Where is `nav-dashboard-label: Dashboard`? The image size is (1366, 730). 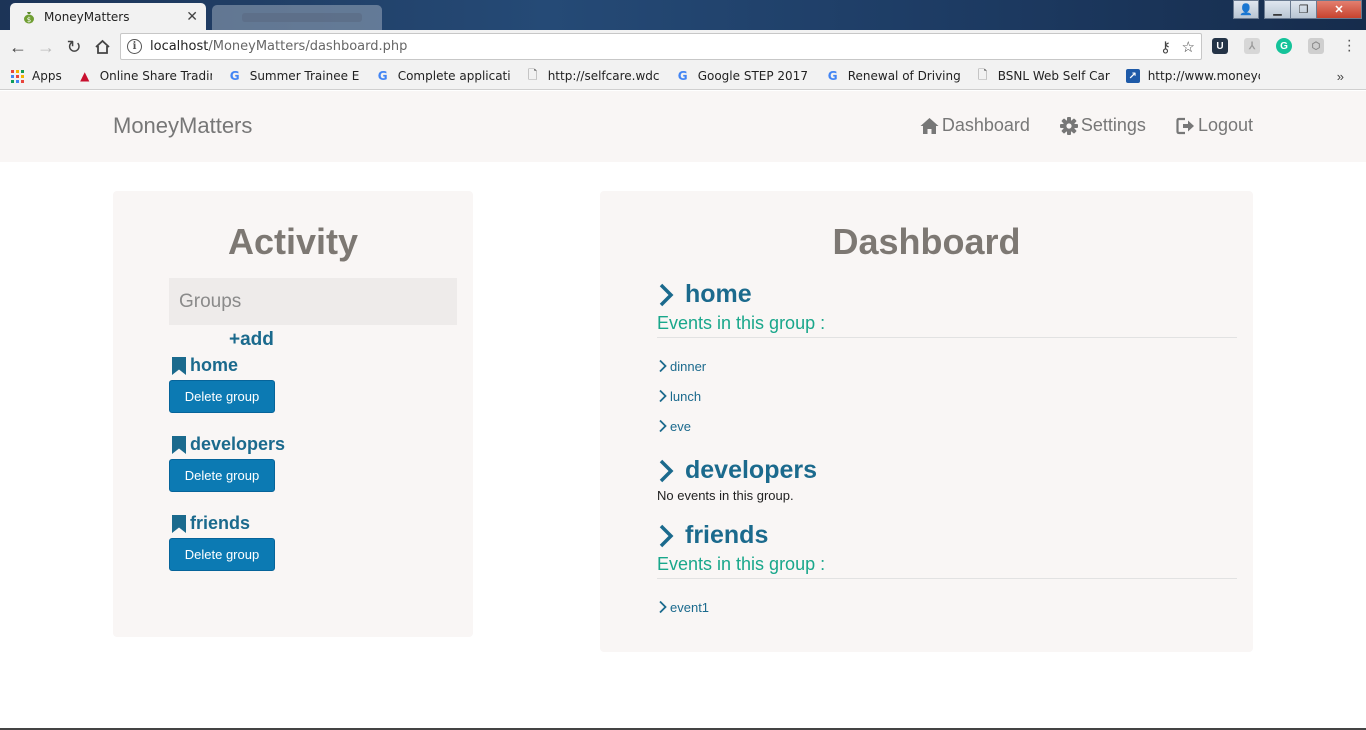
nav-dashboard-label: Dashboard is located at coordinates (985, 125).